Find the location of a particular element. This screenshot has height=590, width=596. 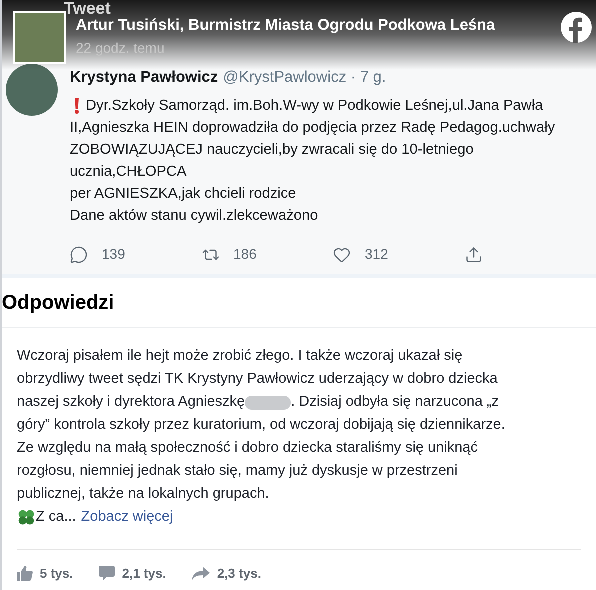

share-arrow-icon is located at coordinates (201, 573).